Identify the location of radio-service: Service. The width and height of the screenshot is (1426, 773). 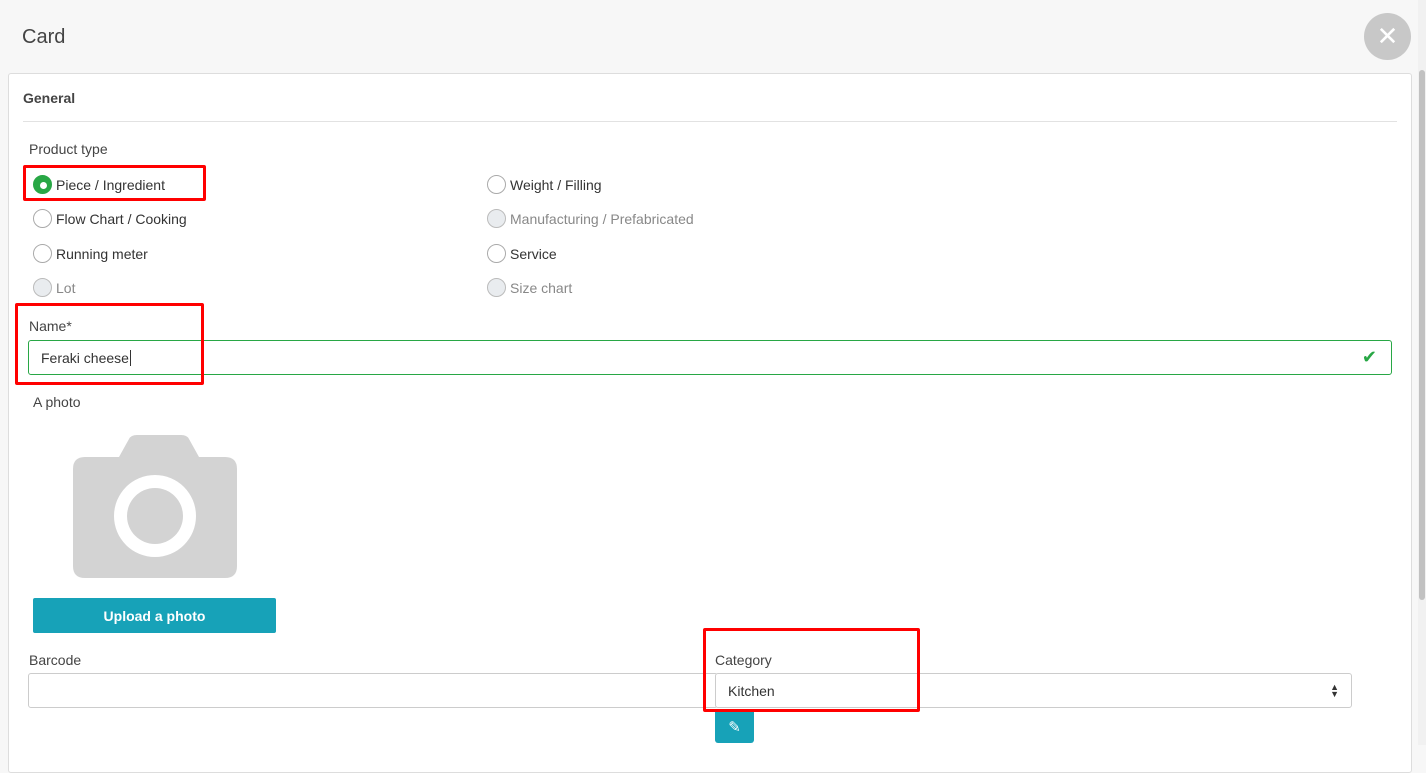
(522, 253).